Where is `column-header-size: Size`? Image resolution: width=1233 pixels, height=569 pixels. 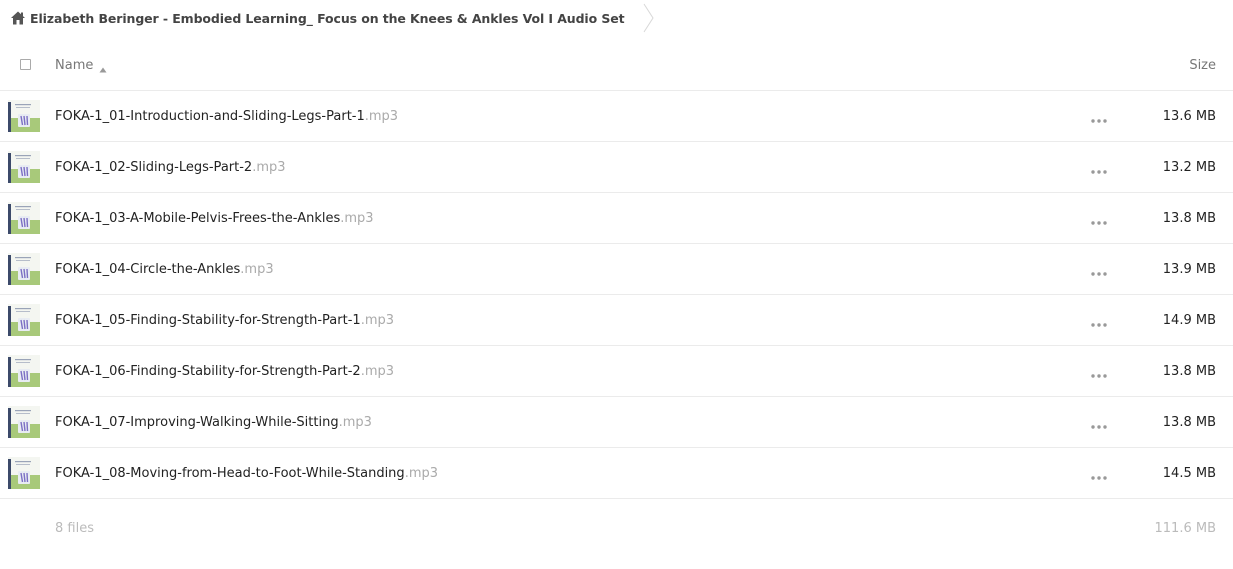 column-header-size: Size is located at coordinates (1202, 65).